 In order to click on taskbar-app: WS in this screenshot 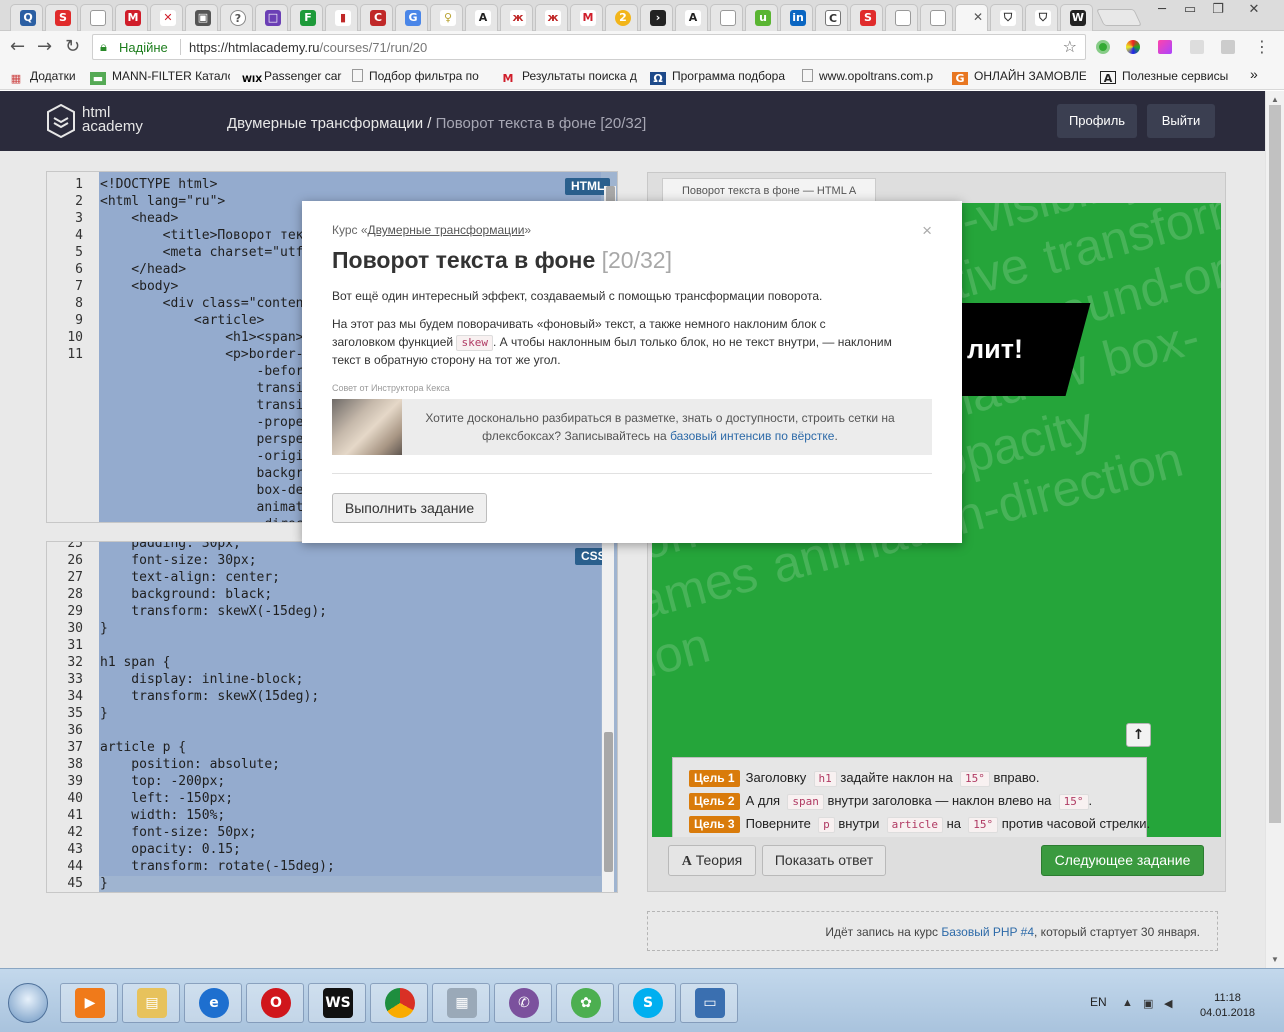, I will do `click(337, 1003)`.